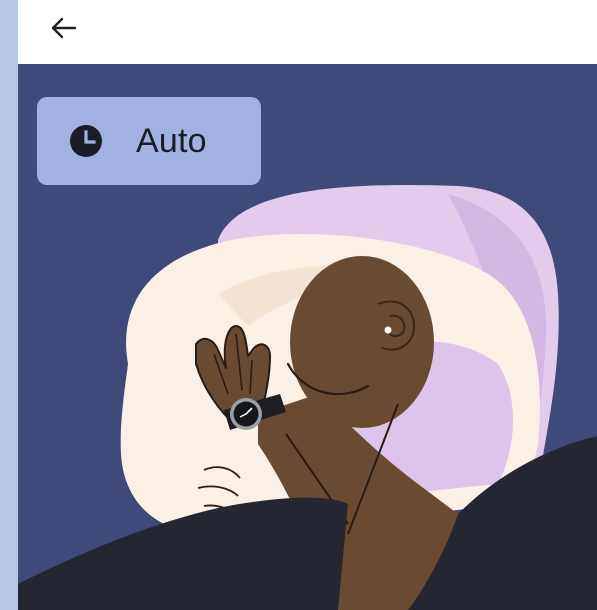 This screenshot has height=610, width=597. I want to click on top-app-bar, so click(307, 32).